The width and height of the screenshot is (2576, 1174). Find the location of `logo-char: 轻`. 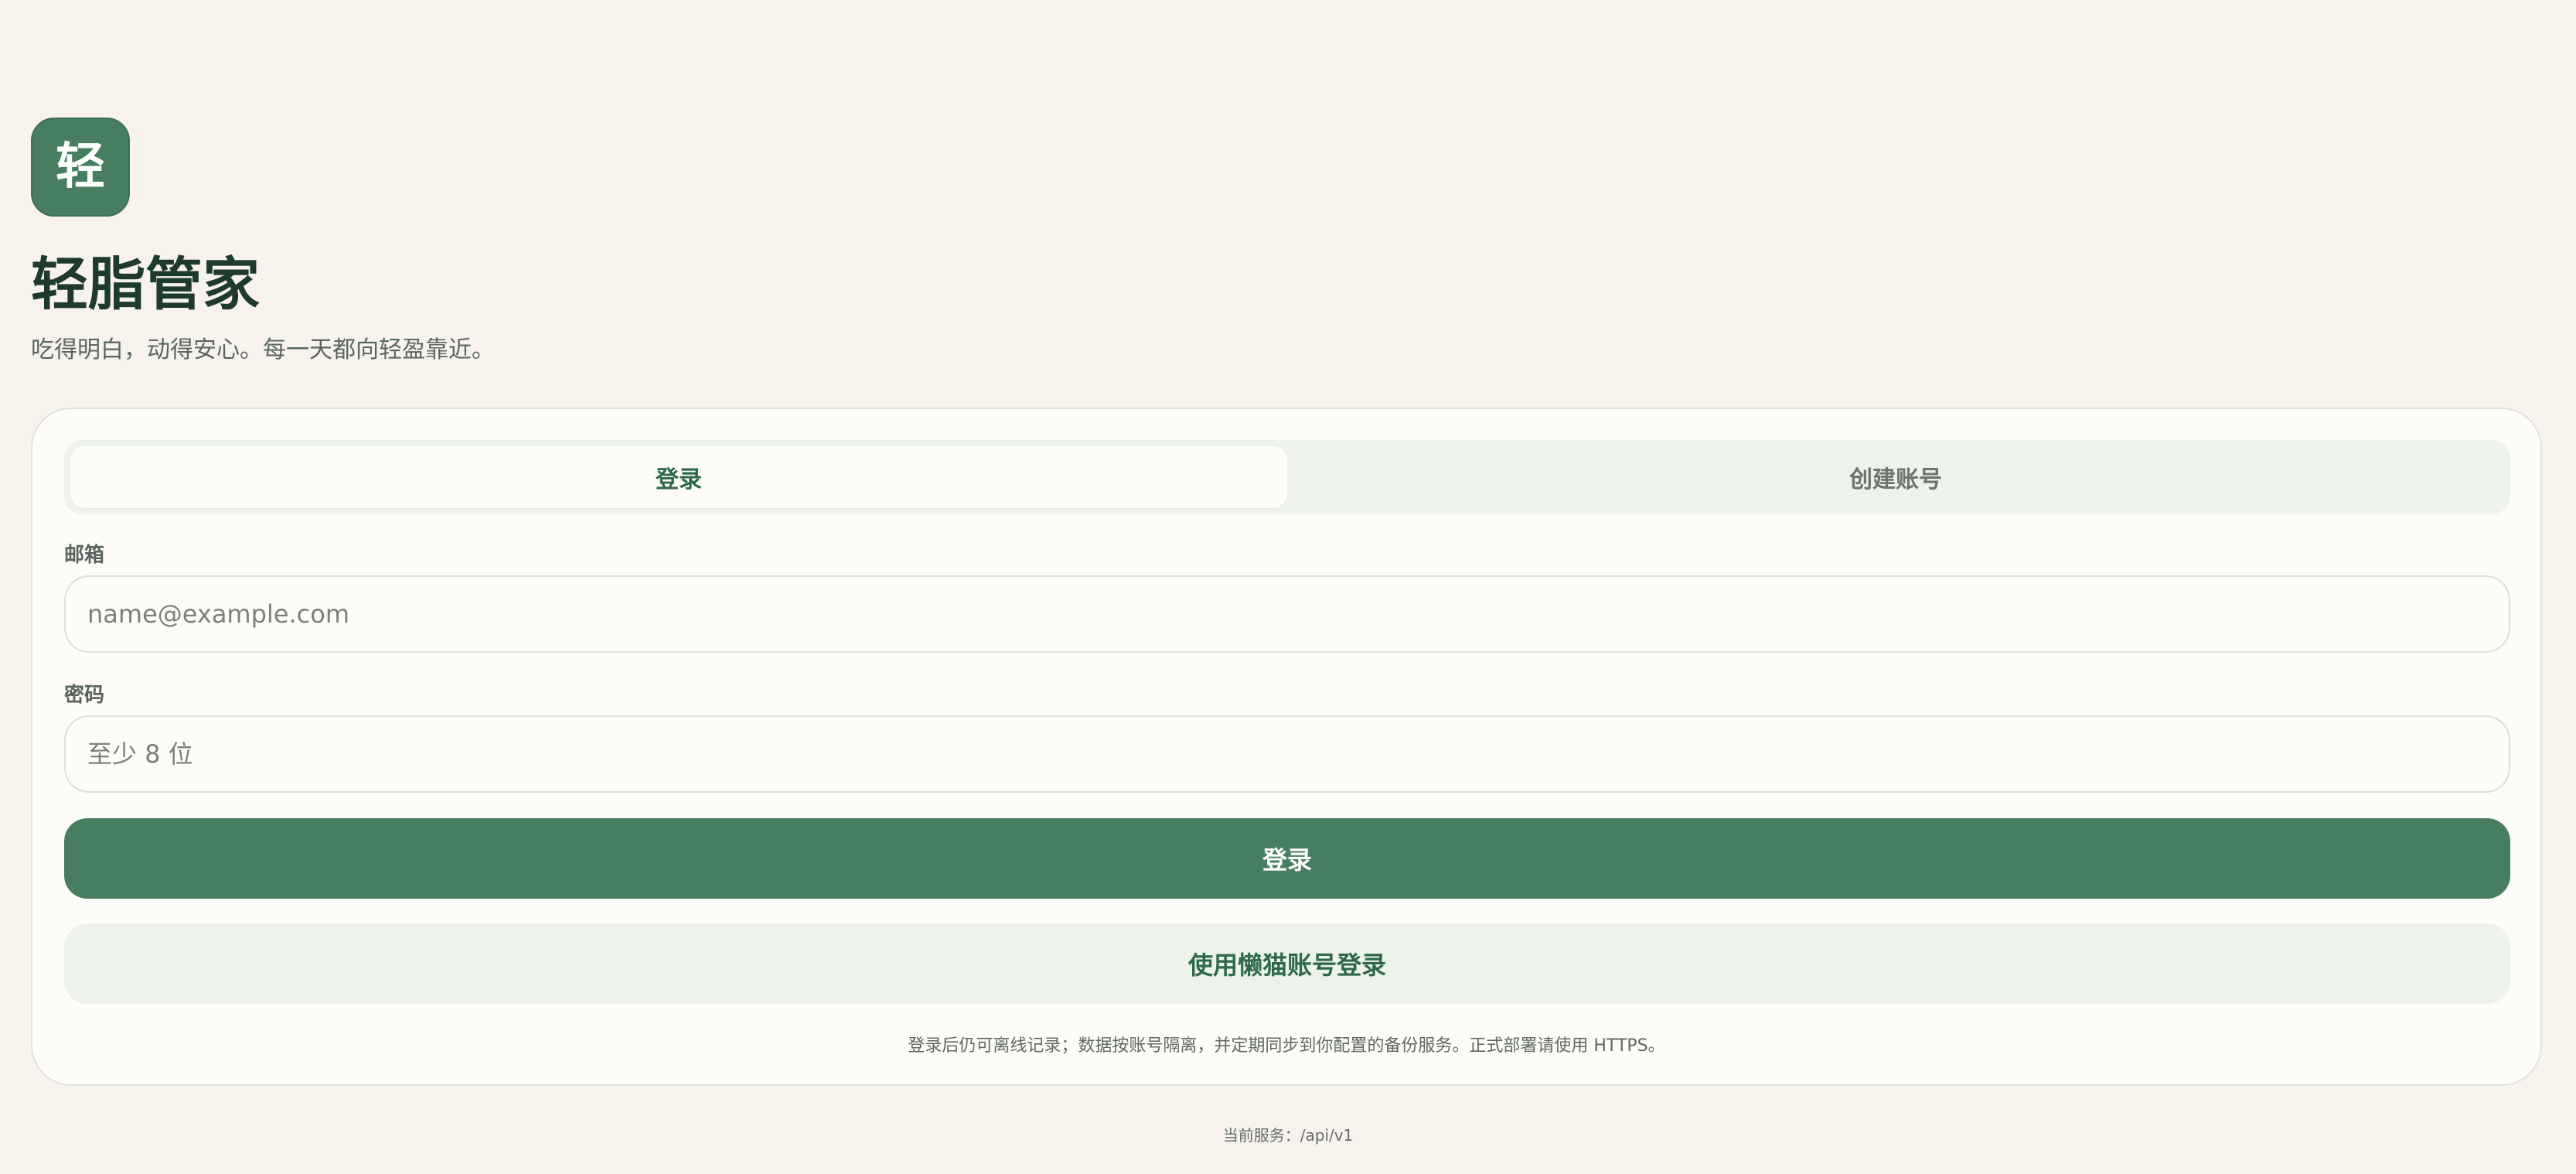

logo-char: 轻 is located at coordinates (80, 167).